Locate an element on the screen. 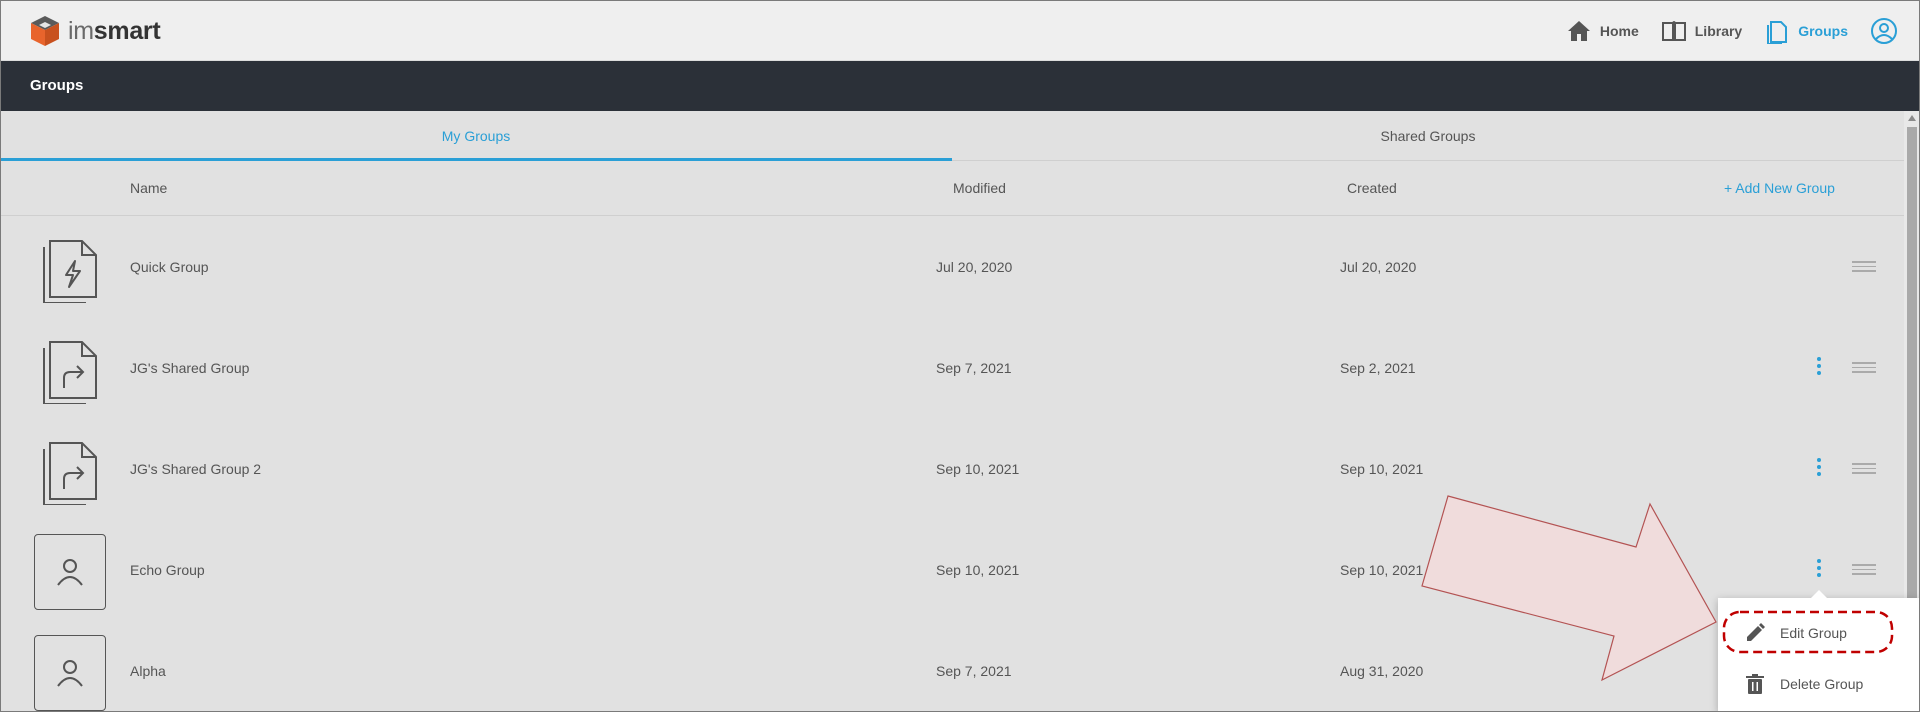  nav-home: Home is located at coordinates (1602, 31).